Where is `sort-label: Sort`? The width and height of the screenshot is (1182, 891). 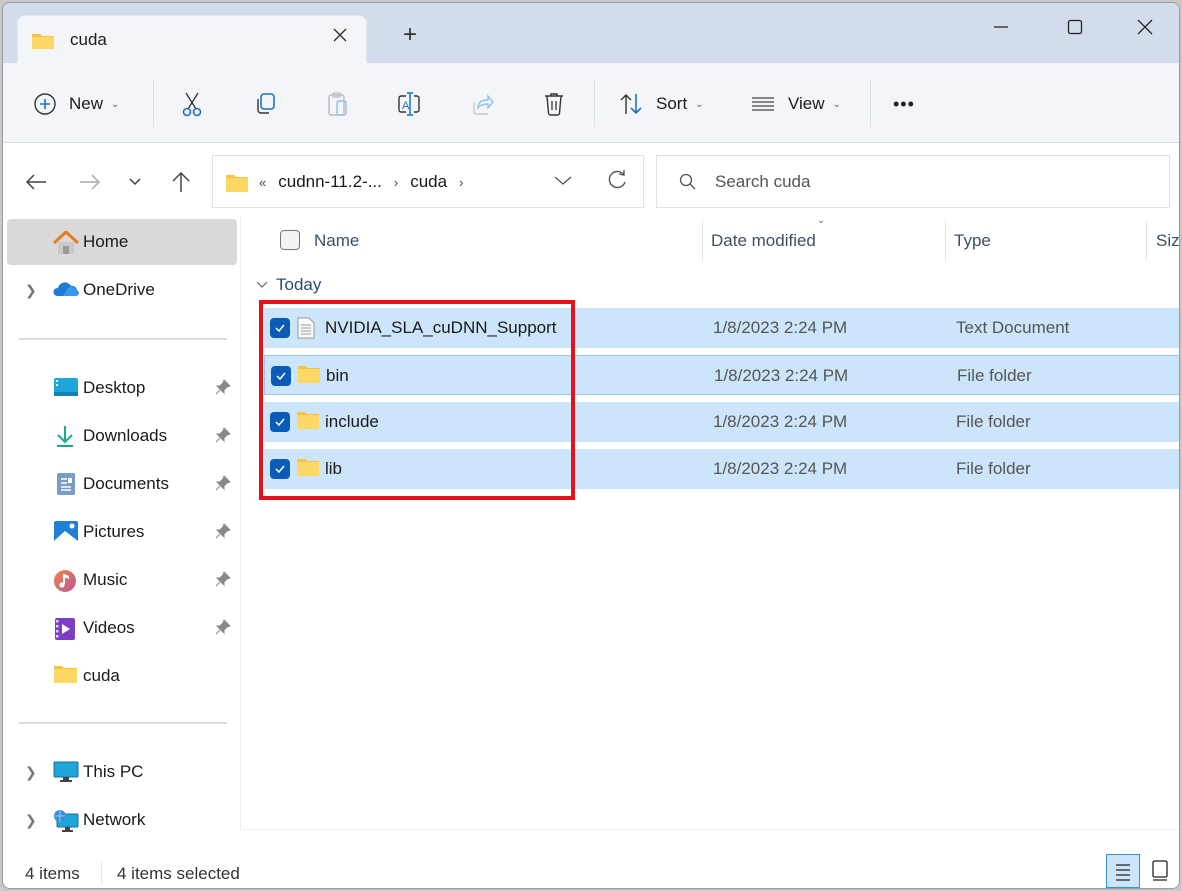
sort-label: Sort is located at coordinates (672, 103).